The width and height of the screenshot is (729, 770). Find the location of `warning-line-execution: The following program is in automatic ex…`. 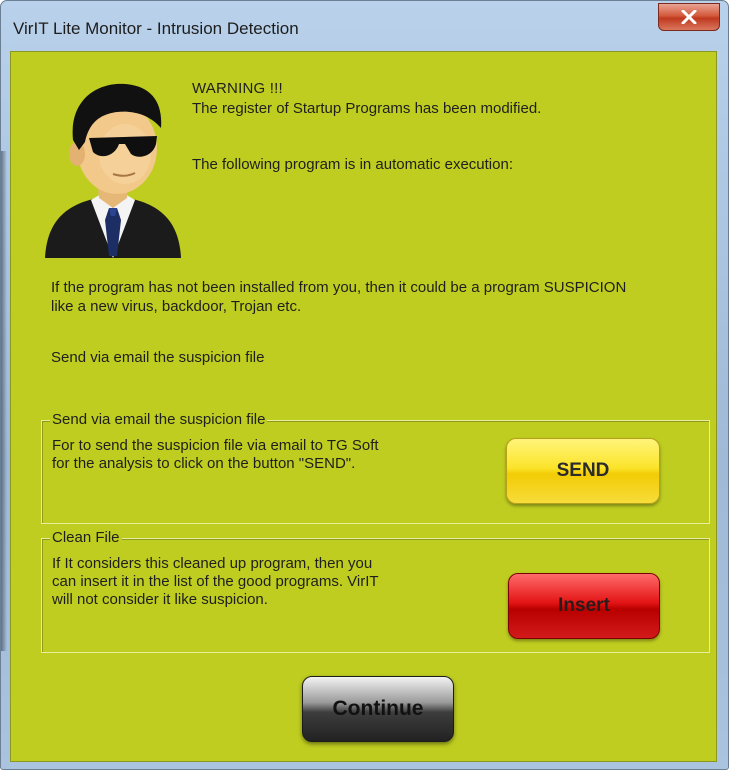

warning-line-execution: The following program is in automatic ex… is located at coordinates (352, 164).